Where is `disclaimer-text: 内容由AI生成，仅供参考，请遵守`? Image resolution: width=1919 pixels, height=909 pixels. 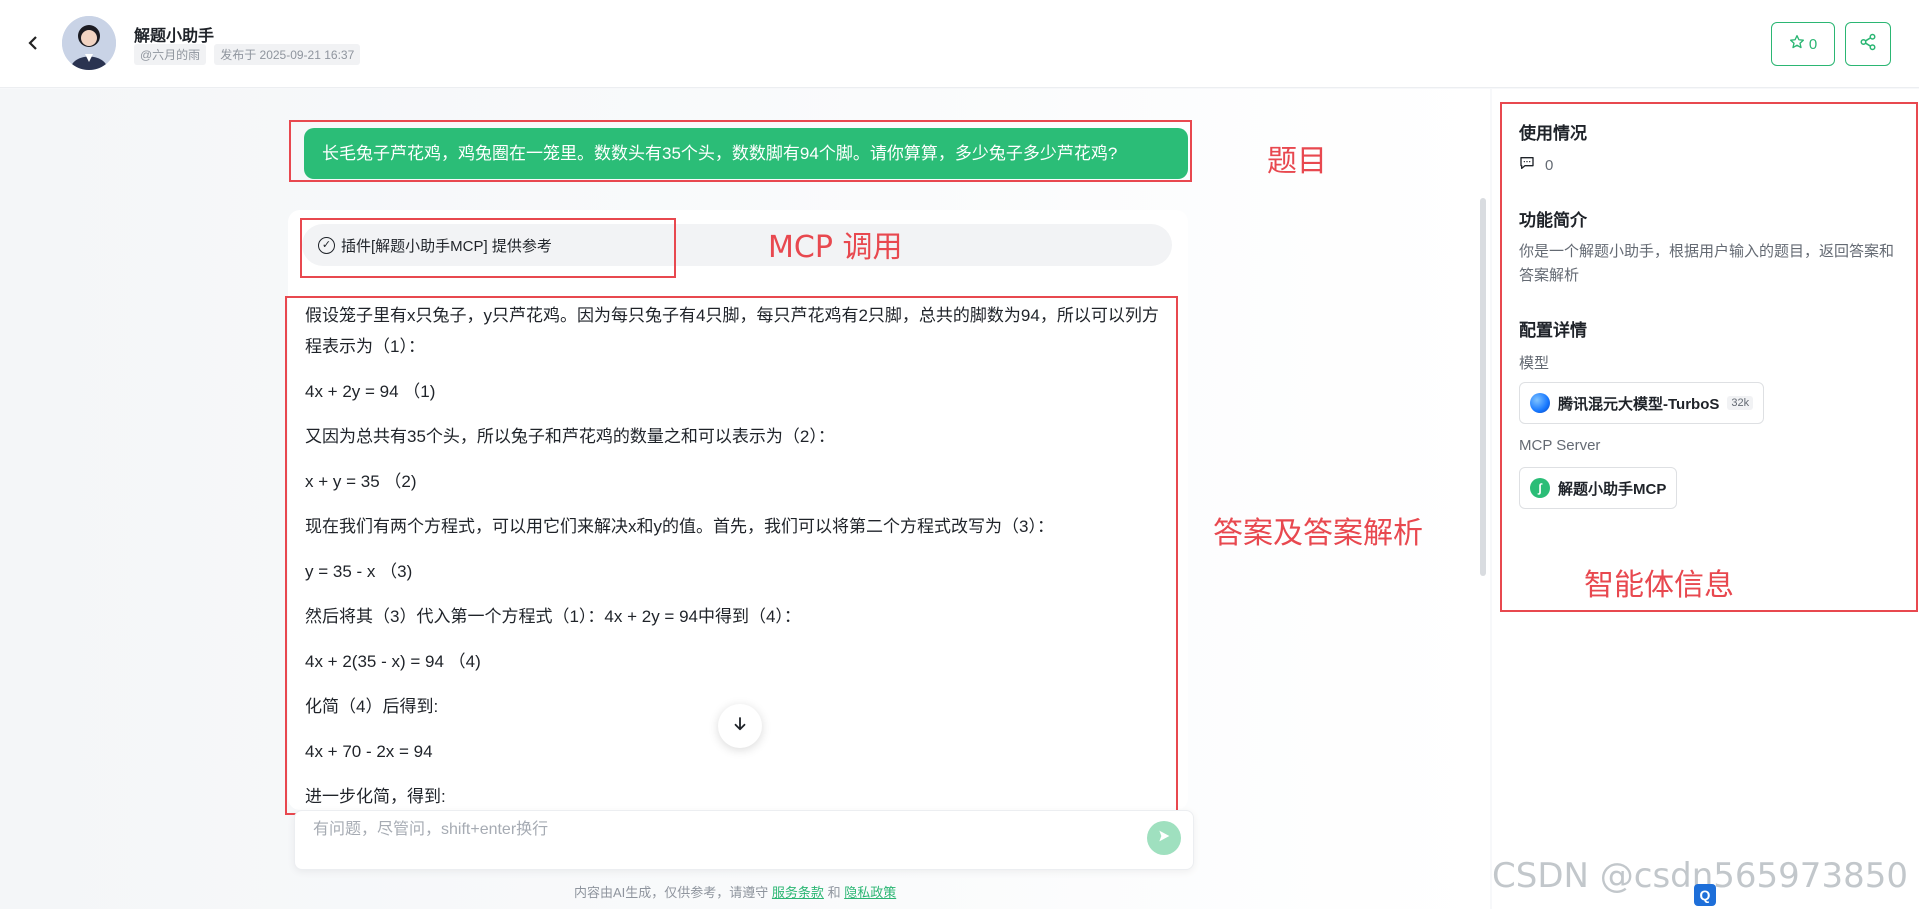
disclaimer-text: 内容由AI生成，仅供参考，请遵守 is located at coordinates (671, 892).